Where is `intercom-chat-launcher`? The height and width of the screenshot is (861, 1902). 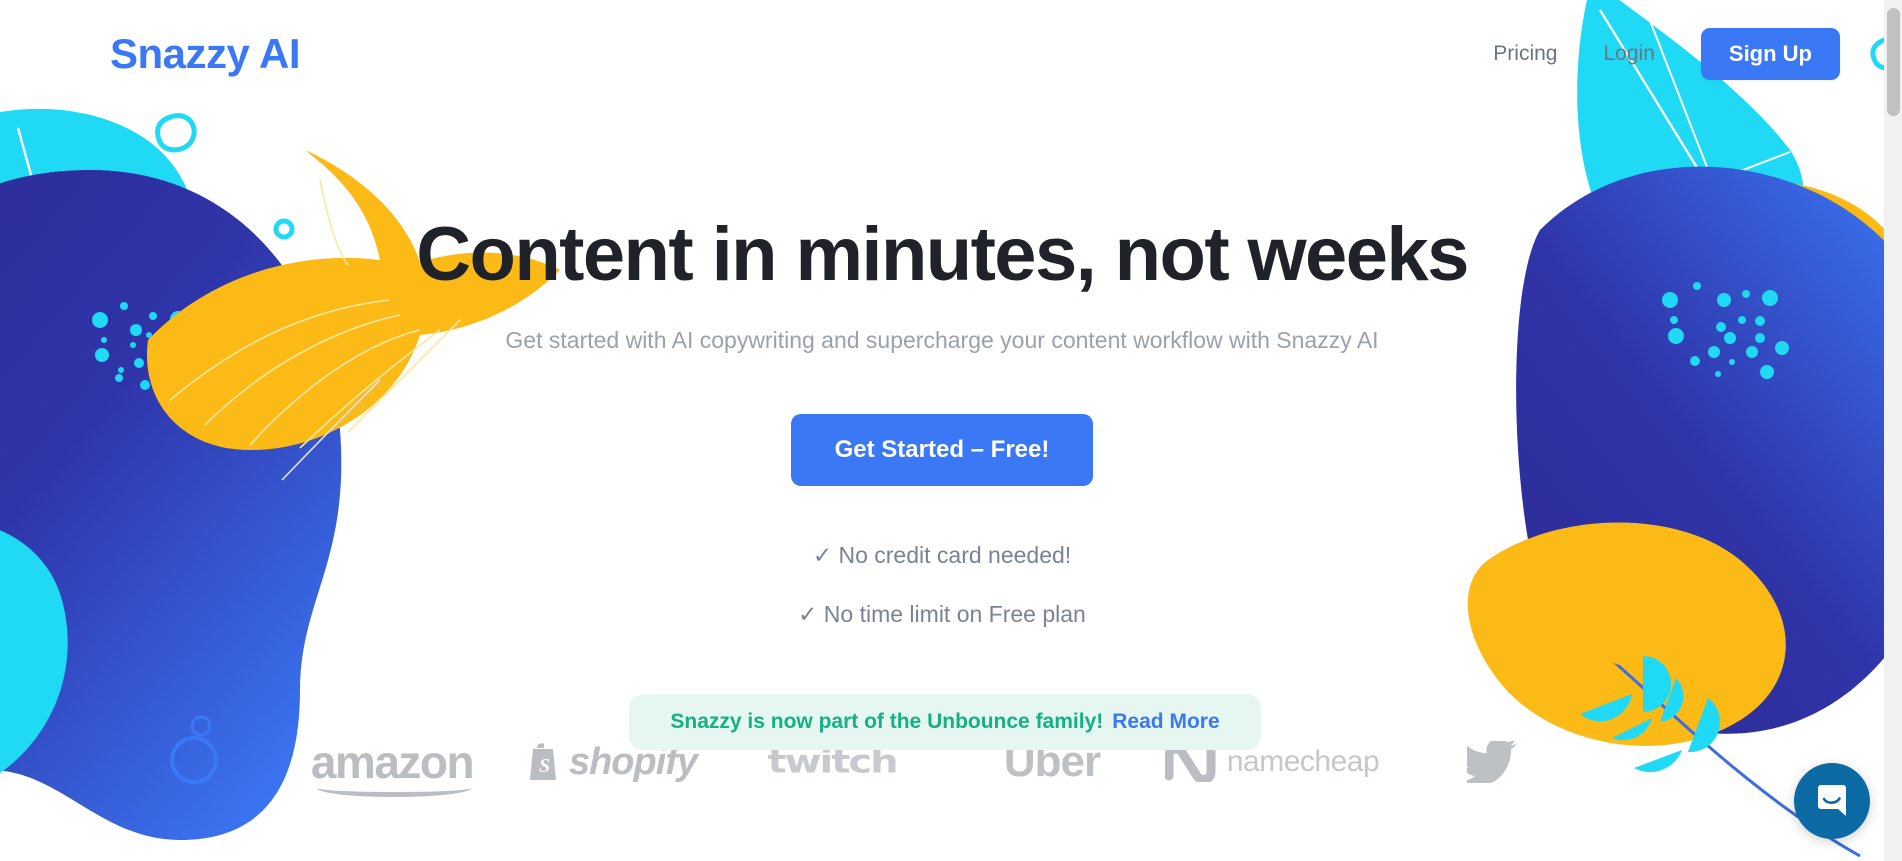 intercom-chat-launcher is located at coordinates (1832, 801).